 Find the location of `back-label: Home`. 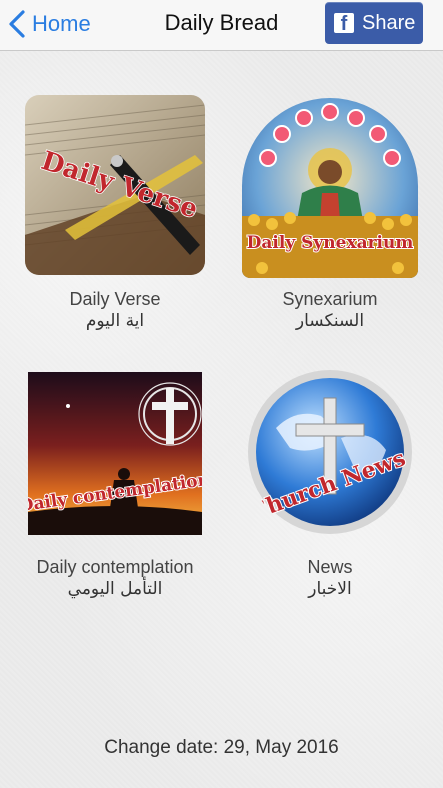

back-label: Home is located at coordinates (61, 23).